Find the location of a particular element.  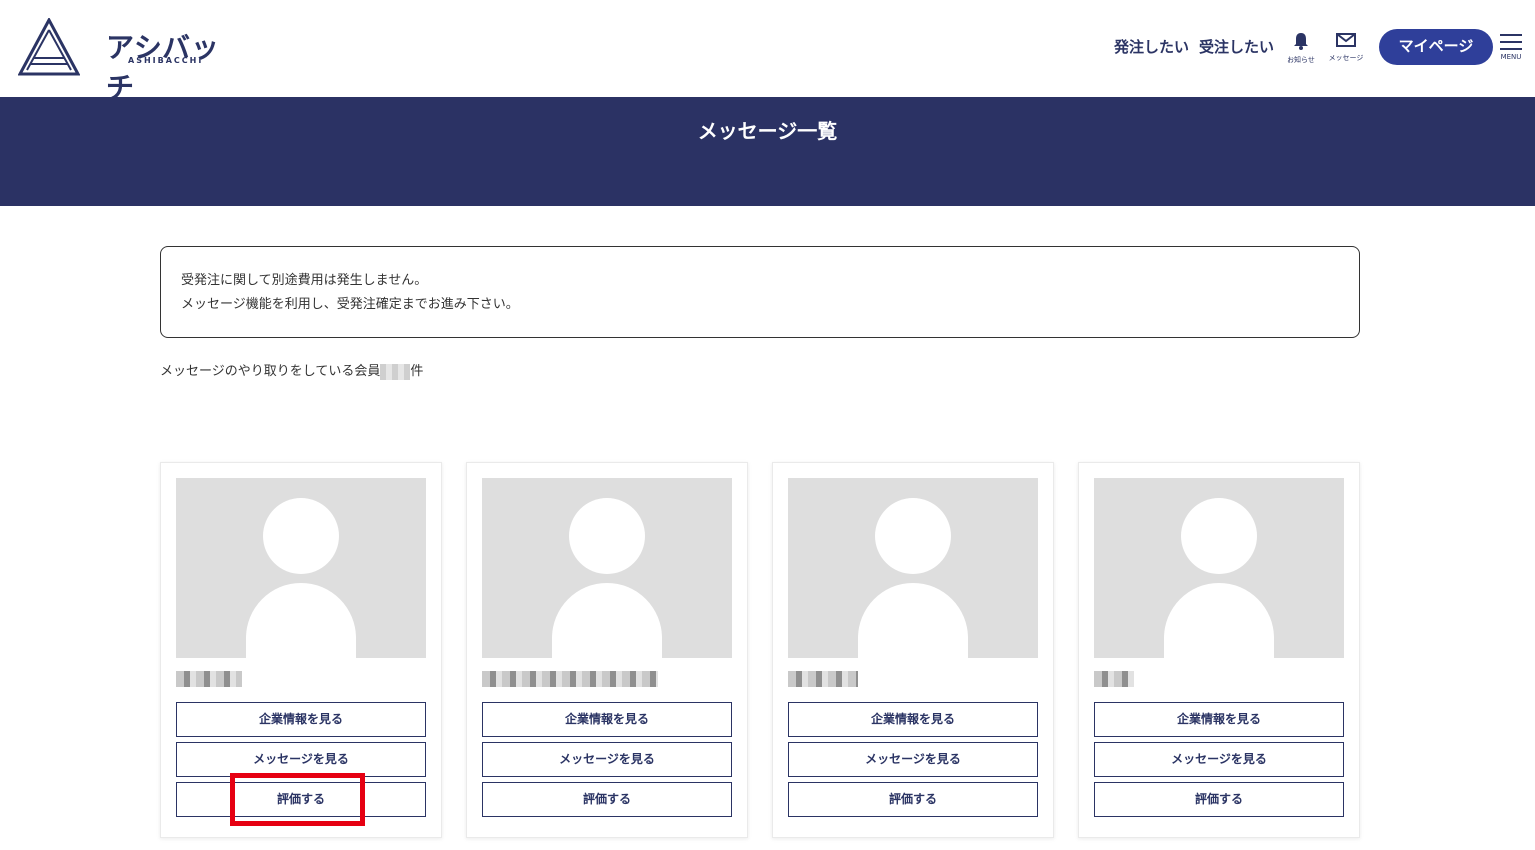

member-count-suffix: 件 is located at coordinates (417, 371).